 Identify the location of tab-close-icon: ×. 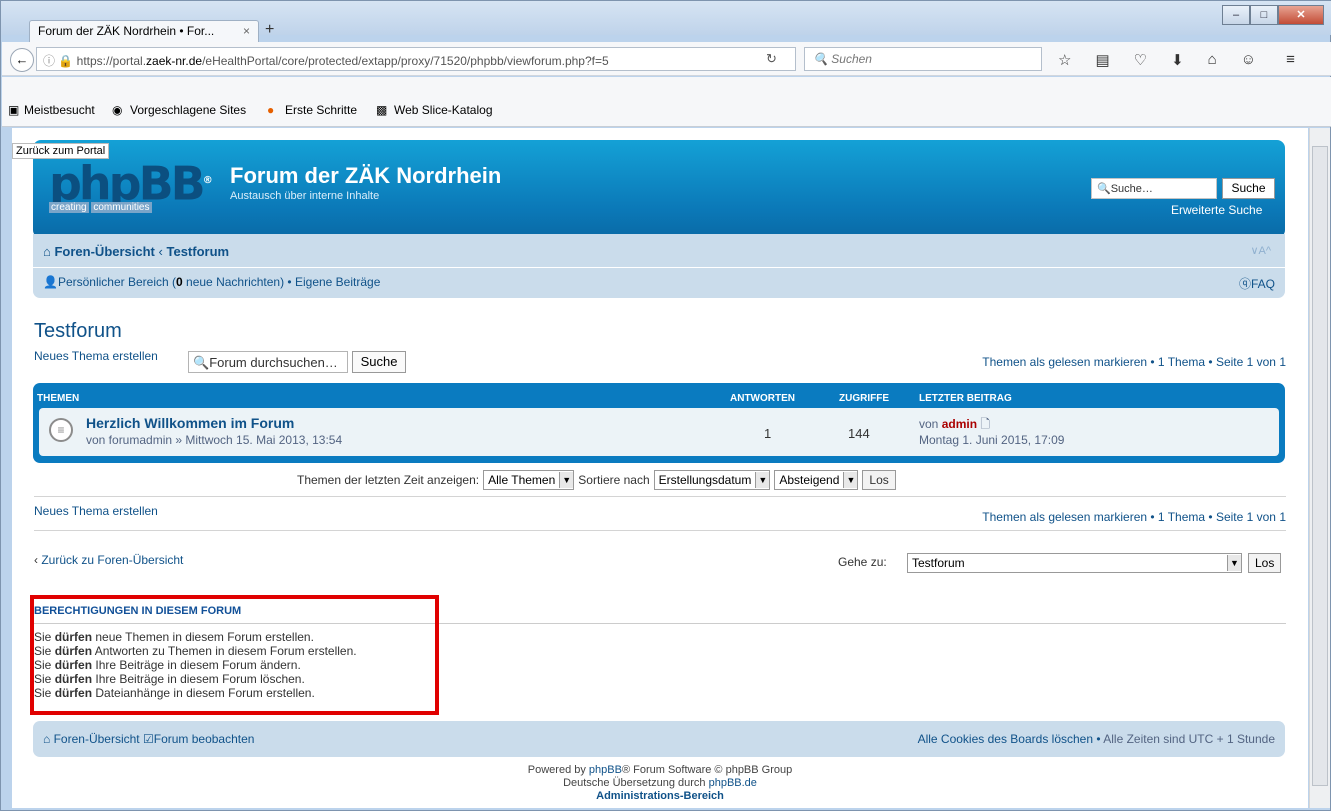
(246, 31).